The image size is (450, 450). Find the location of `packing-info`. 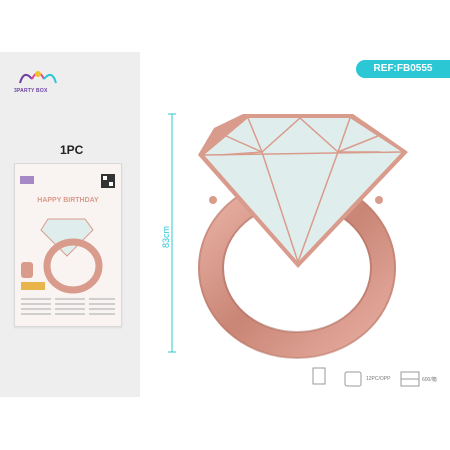

packing-info is located at coordinates (366, 377).